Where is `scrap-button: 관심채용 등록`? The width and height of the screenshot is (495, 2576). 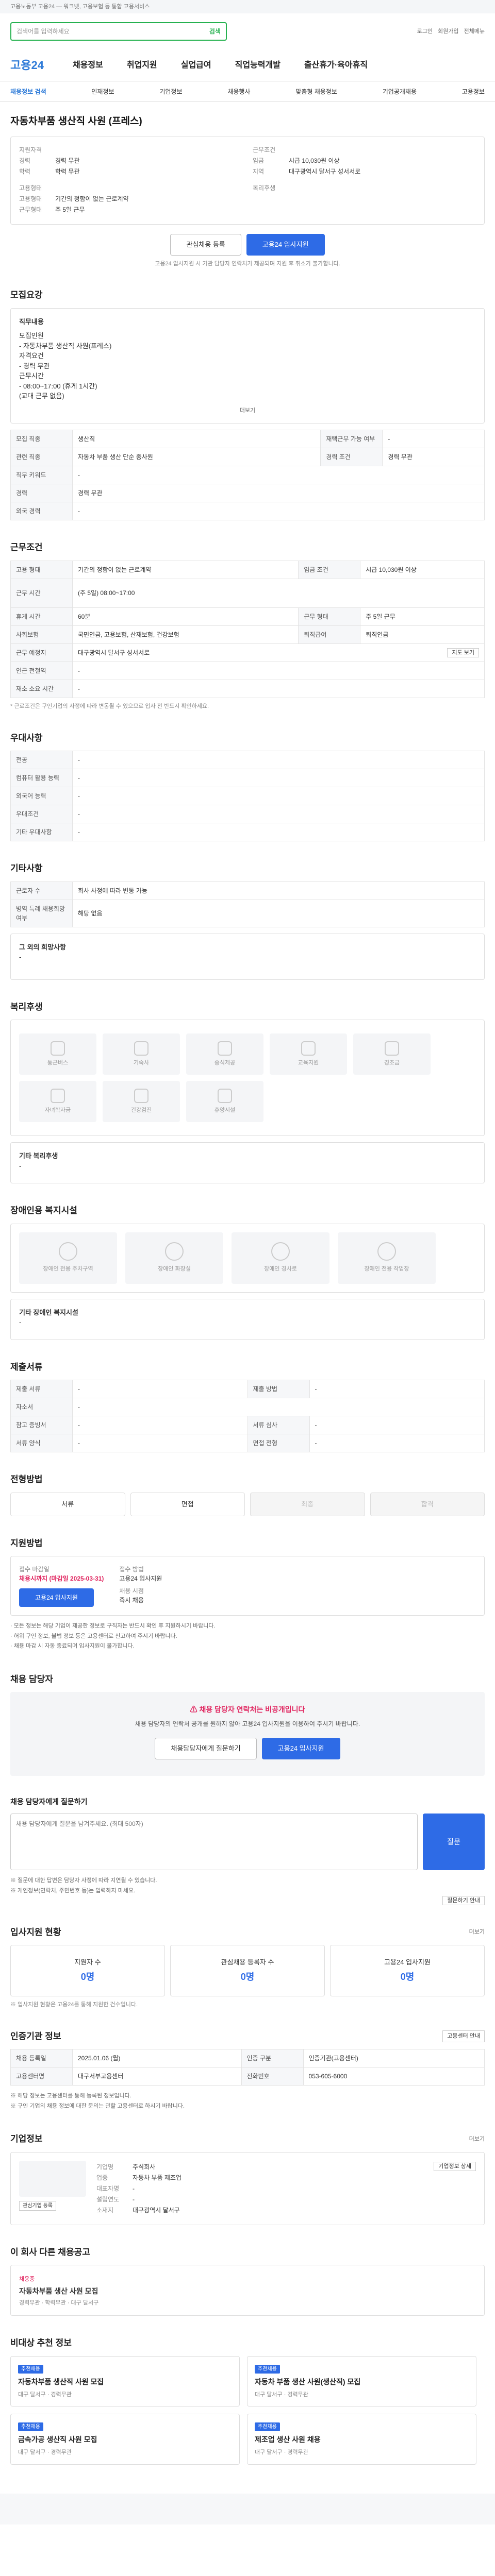 scrap-button: 관심채용 등록 is located at coordinates (205, 244).